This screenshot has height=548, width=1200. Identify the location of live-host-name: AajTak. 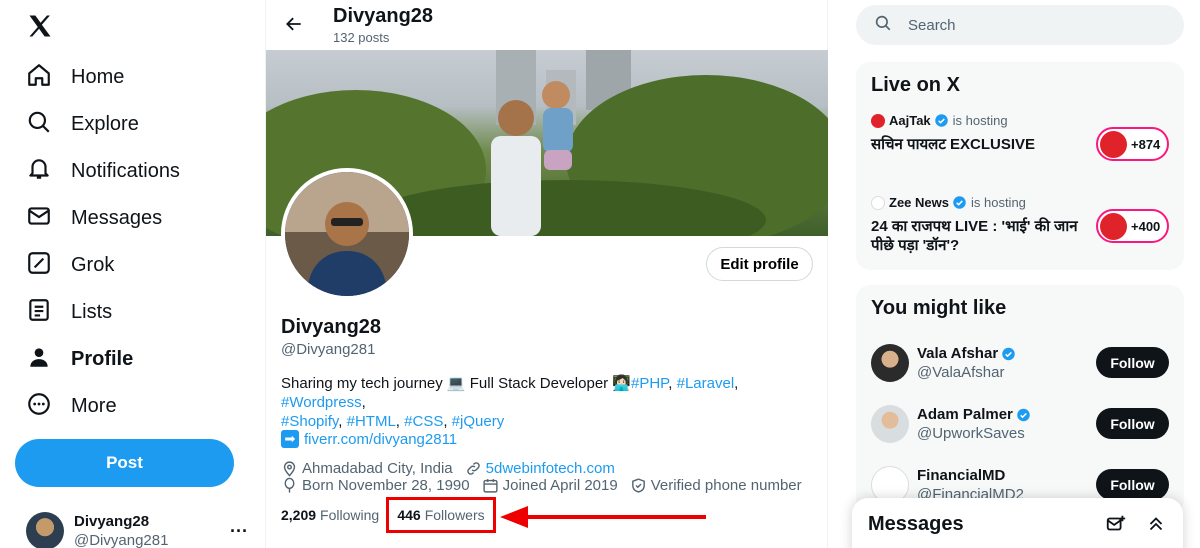
(910, 120).